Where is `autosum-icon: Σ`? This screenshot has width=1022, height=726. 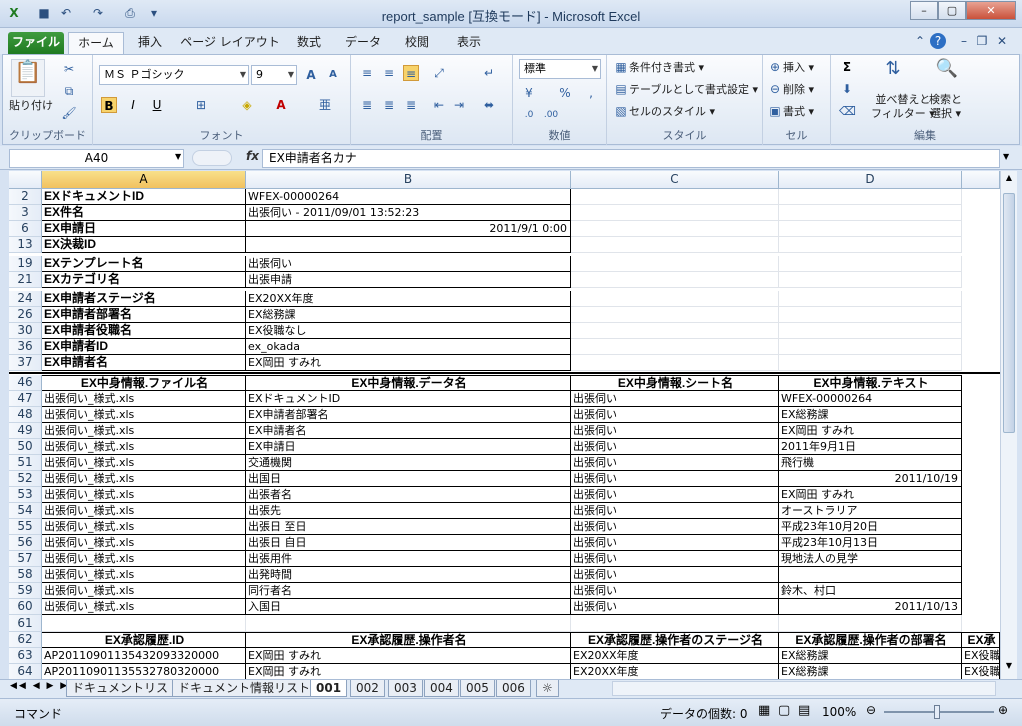 autosum-icon: Σ is located at coordinates (847, 67).